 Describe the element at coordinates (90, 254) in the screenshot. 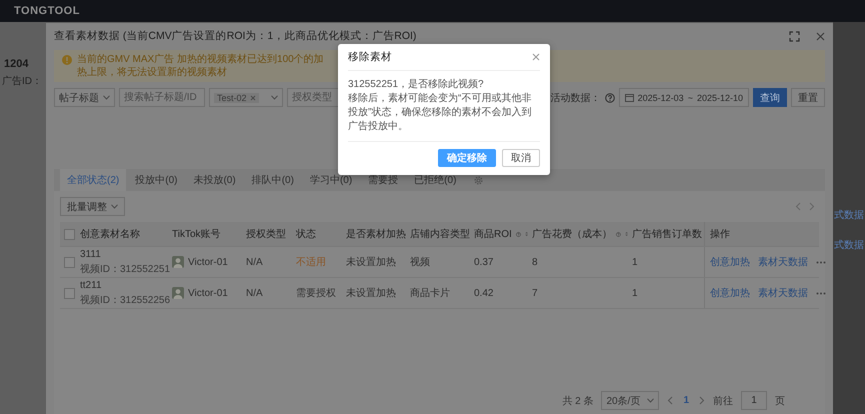

I see `material-name: 3111` at that location.